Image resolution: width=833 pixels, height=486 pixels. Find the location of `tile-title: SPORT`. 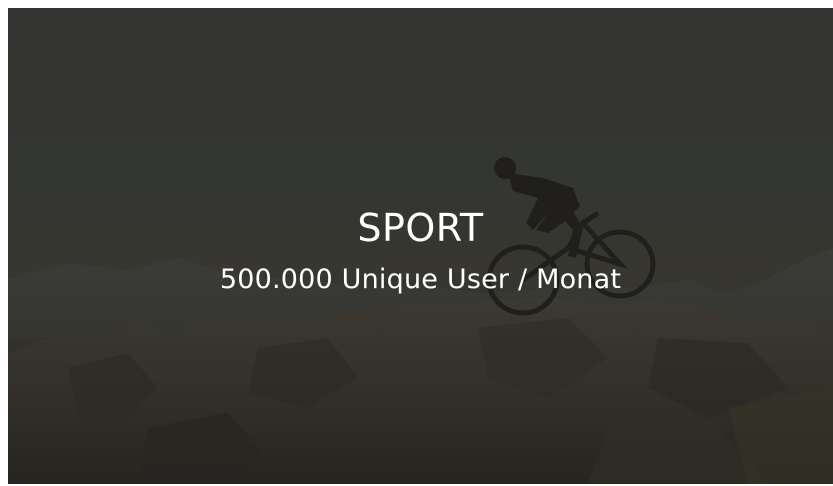

tile-title: SPORT is located at coordinates (420, 228).